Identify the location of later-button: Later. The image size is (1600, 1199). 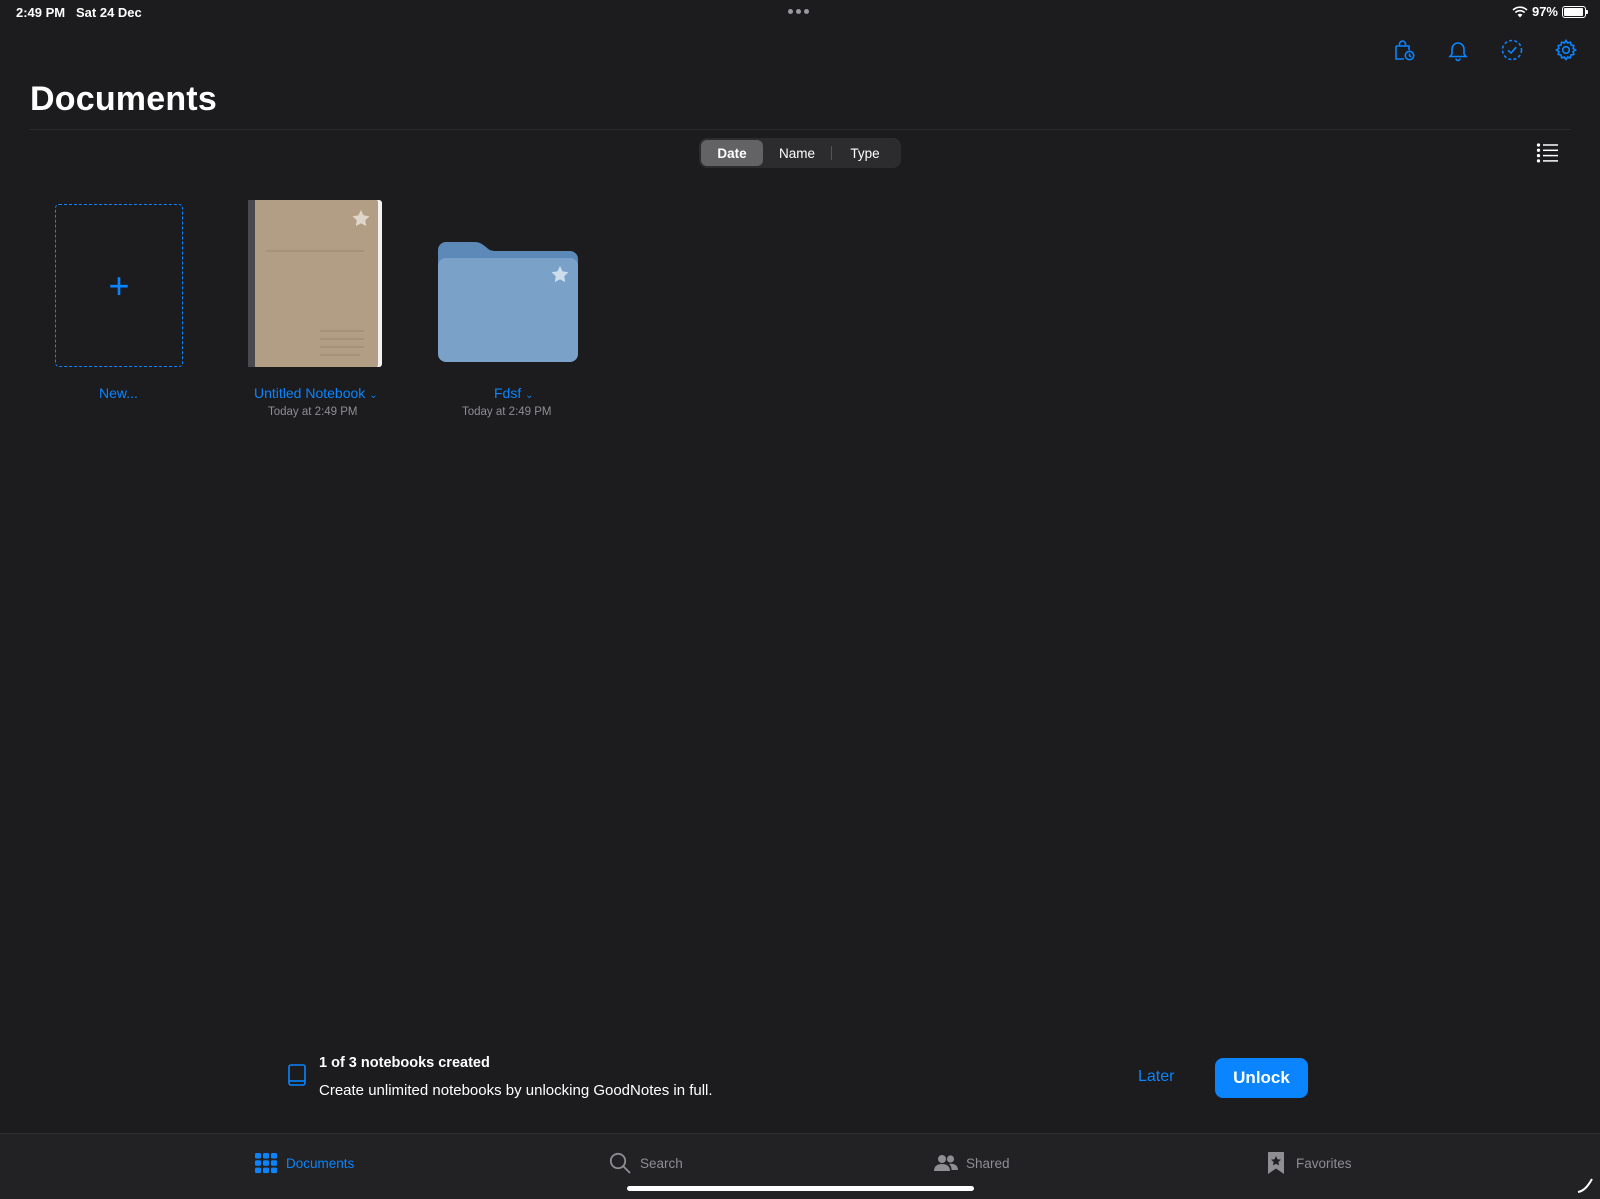
(1156, 1077).